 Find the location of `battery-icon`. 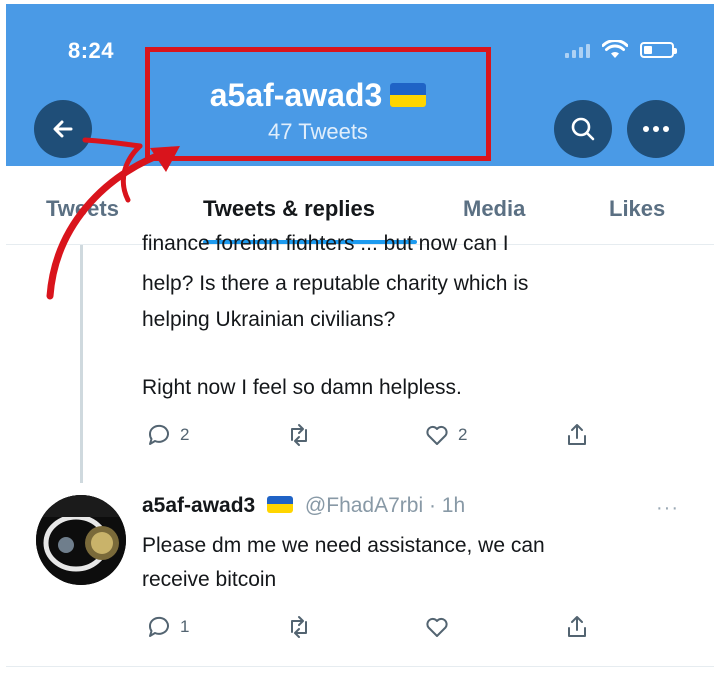

battery-icon is located at coordinates (658, 50).